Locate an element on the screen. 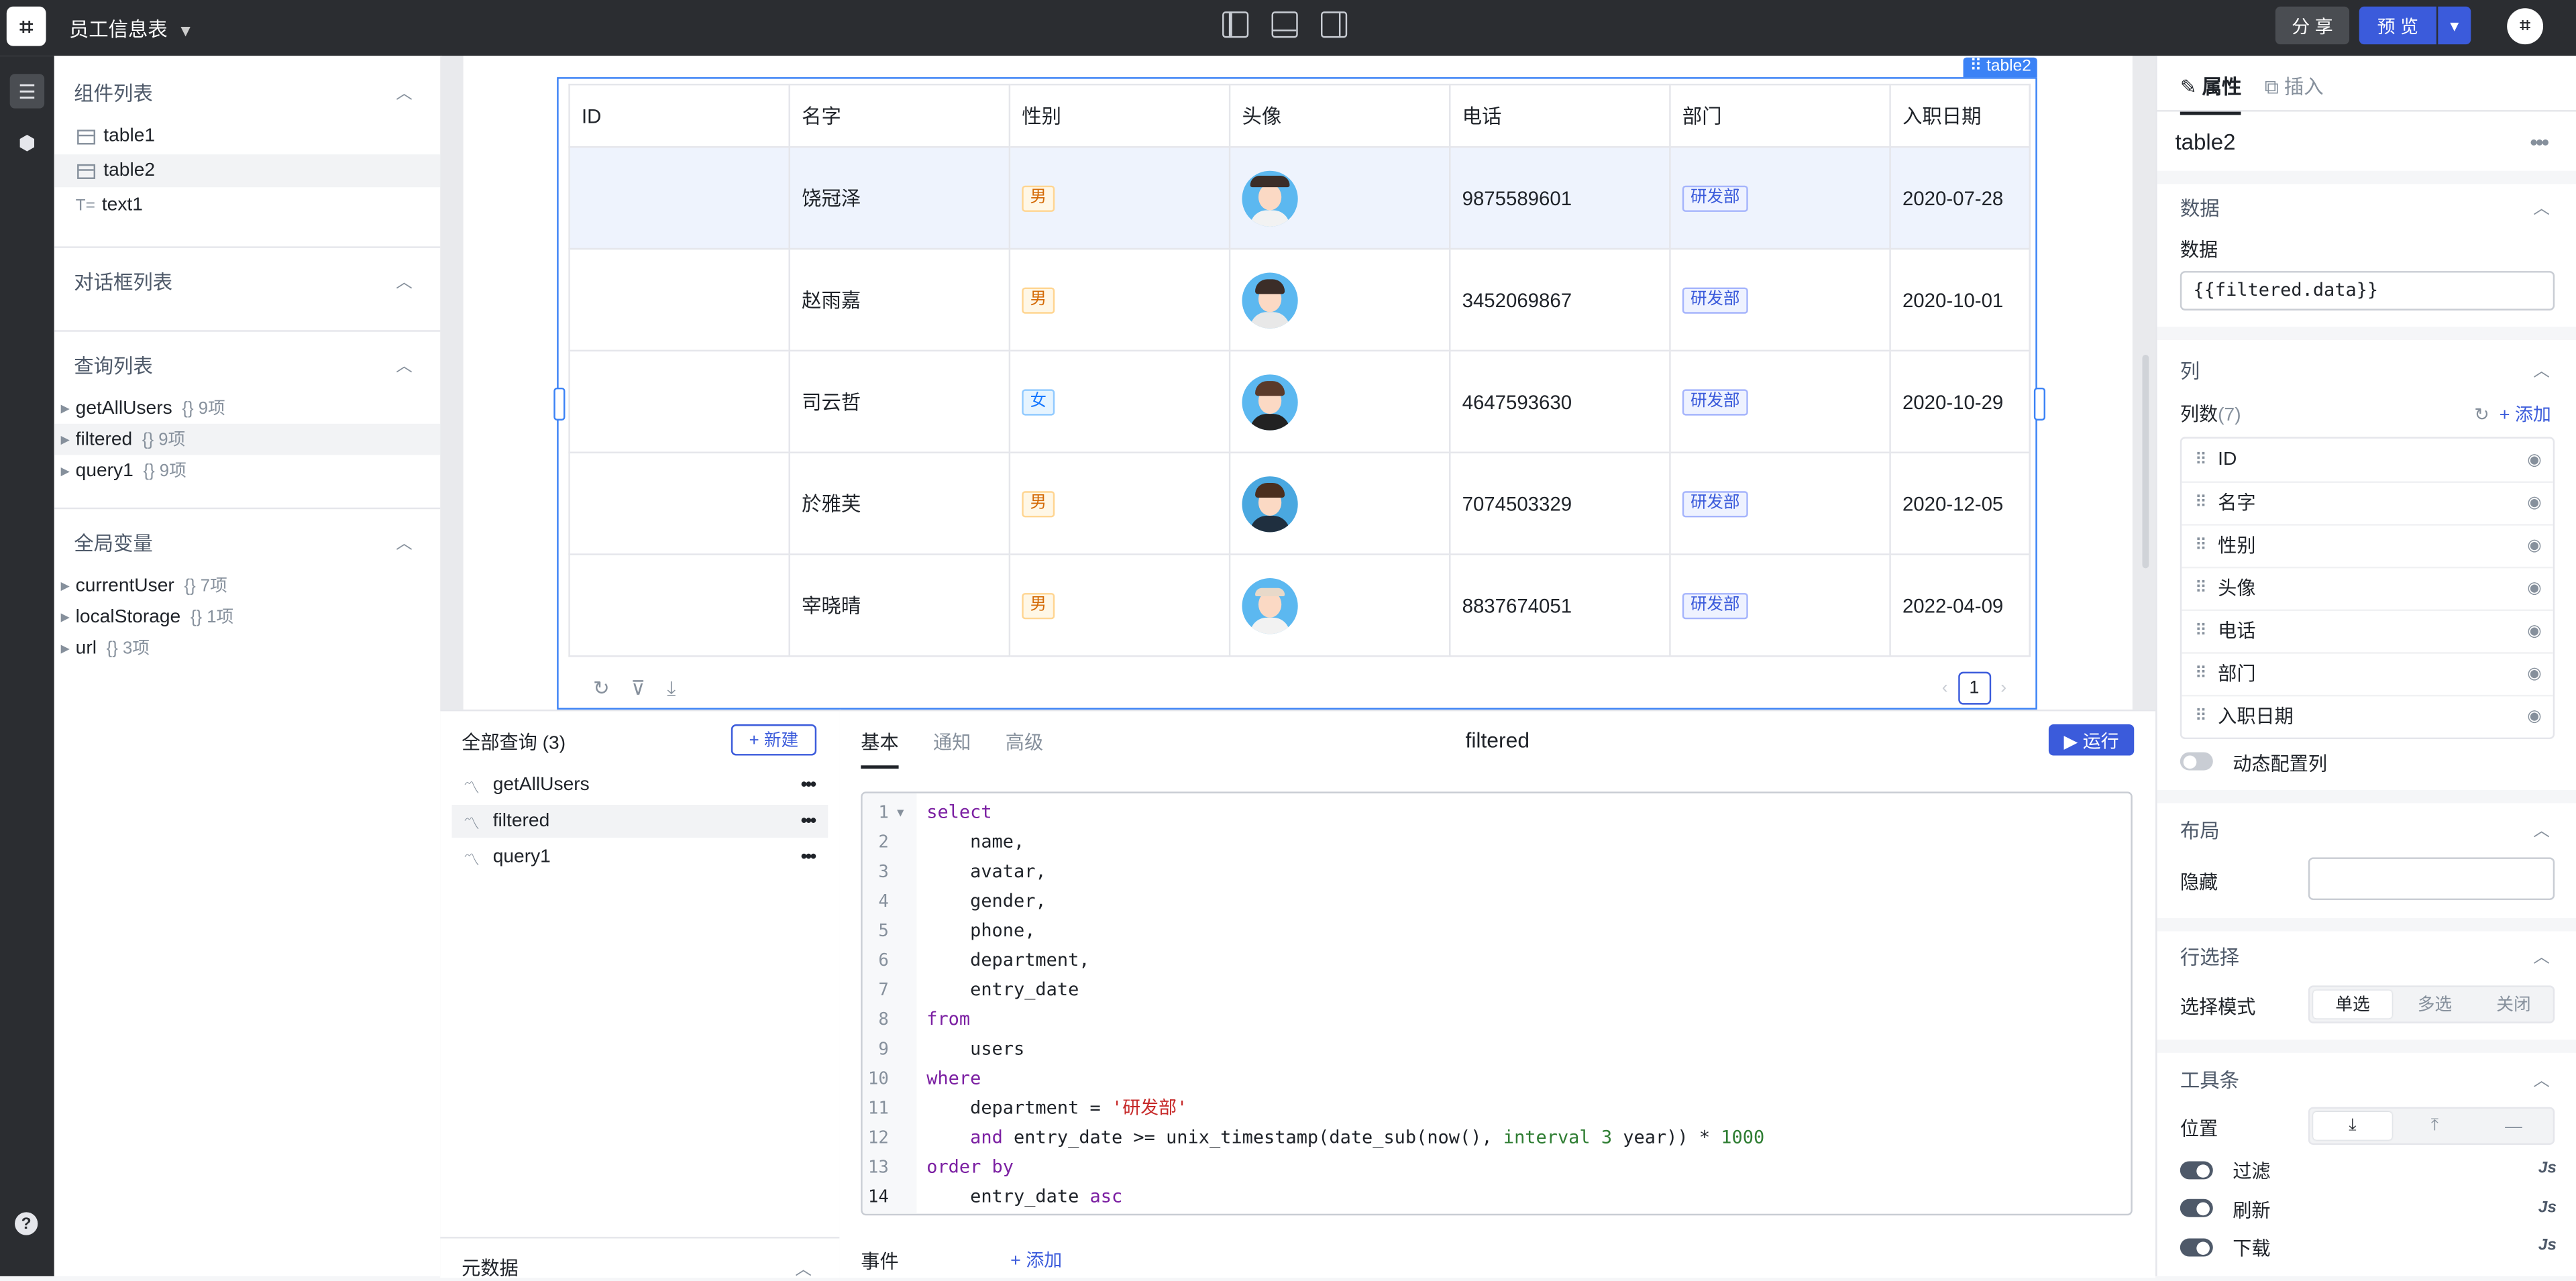 The image size is (2576, 1281). query-item-getallusers: 〽 getAllUsers ••• is located at coordinates (639, 785).